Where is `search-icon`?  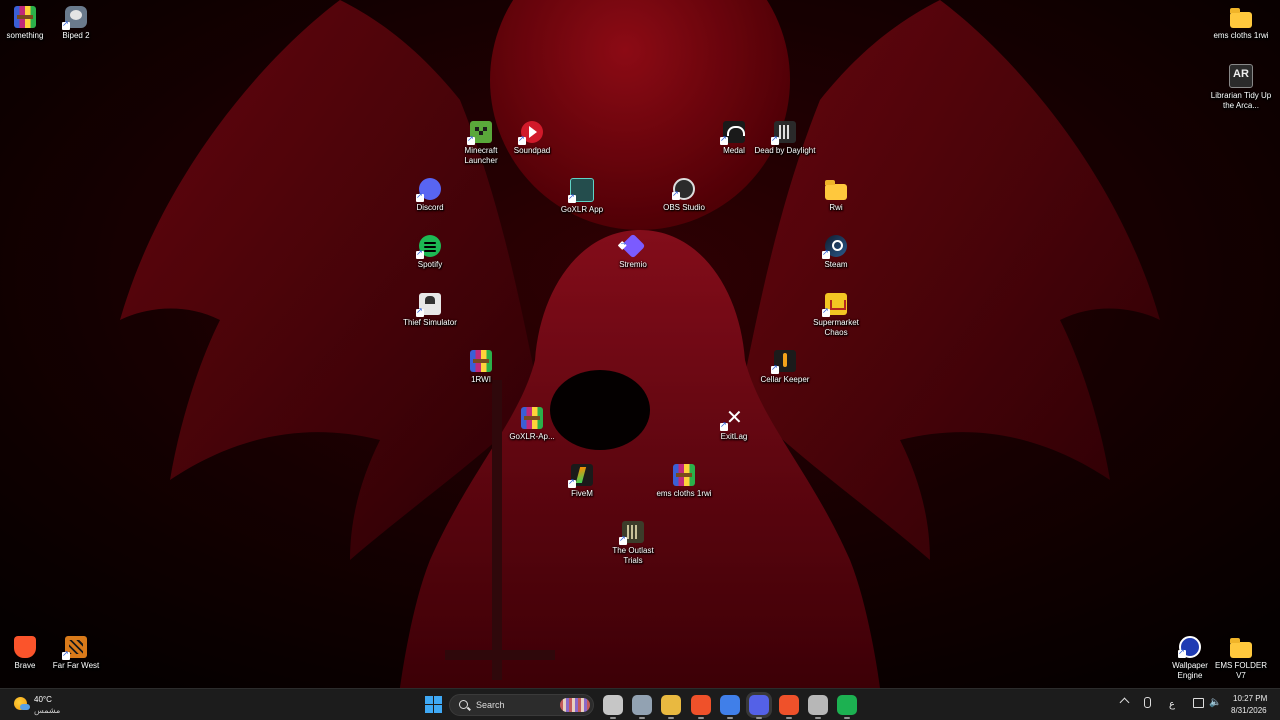 search-icon is located at coordinates (463, 704).